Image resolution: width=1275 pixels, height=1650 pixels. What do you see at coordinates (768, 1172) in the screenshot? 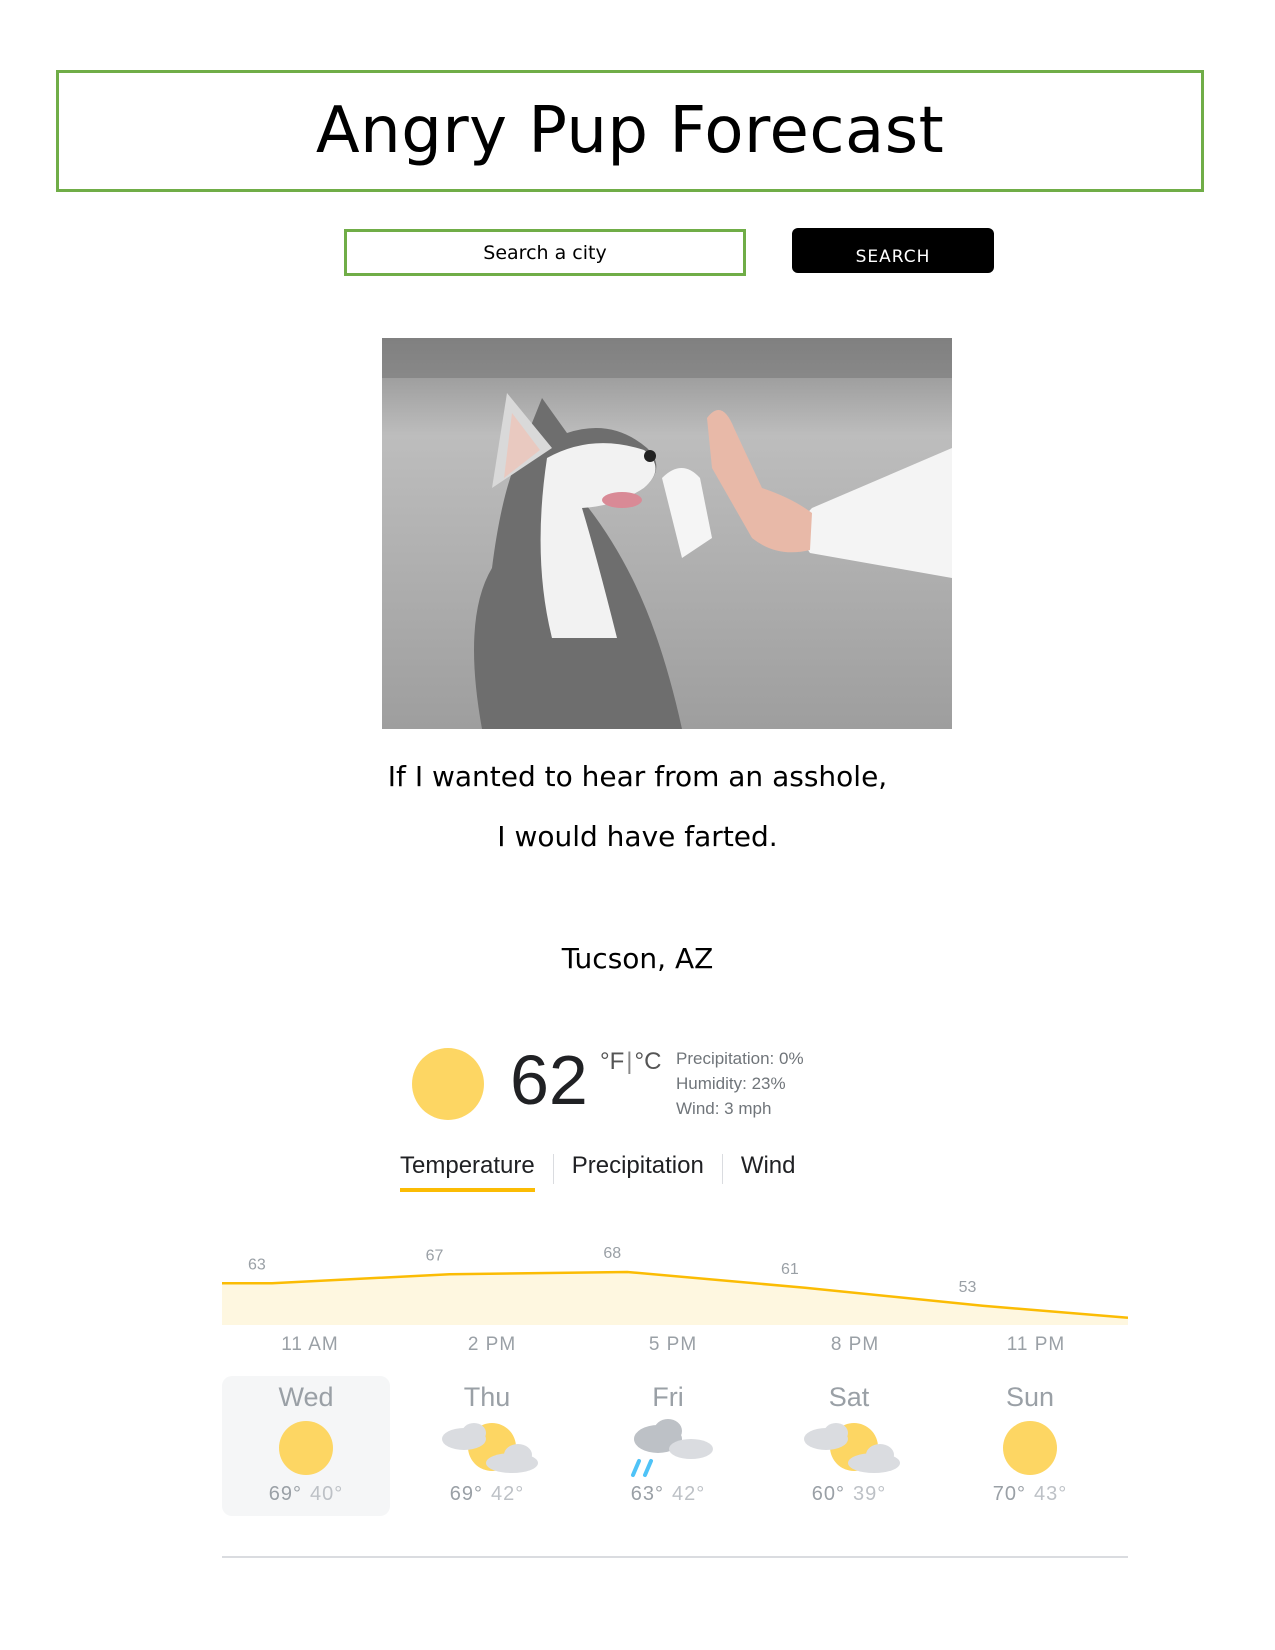
I see `tab-wind: Wind` at bounding box center [768, 1172].